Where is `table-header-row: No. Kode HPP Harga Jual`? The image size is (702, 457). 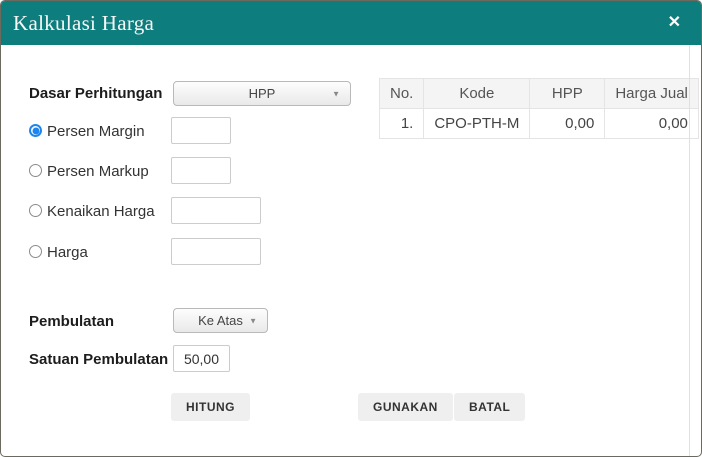
table-header-row: No. Kode HPP Harga Jual is located at coordinates (538, 93).